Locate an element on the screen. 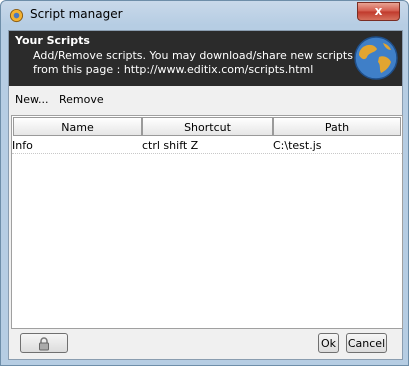 This screenshot has height=366, width=409. close-button: x is located at coordinates (378, 11).